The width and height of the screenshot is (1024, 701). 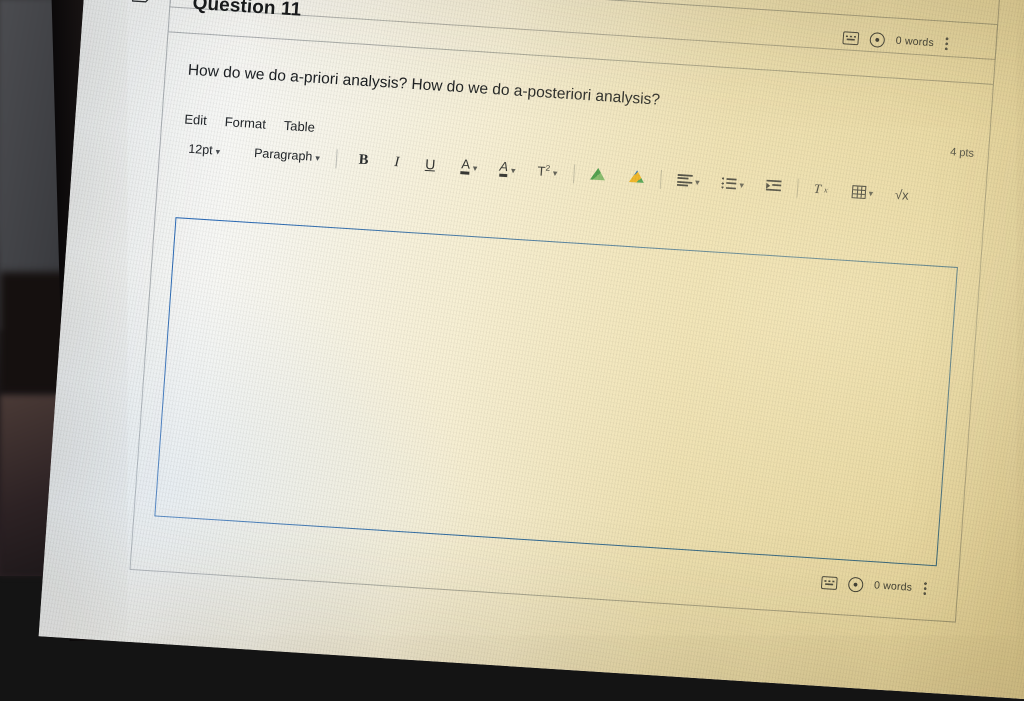 I want to click on image-upload-icon, so click(x=598, y=174).